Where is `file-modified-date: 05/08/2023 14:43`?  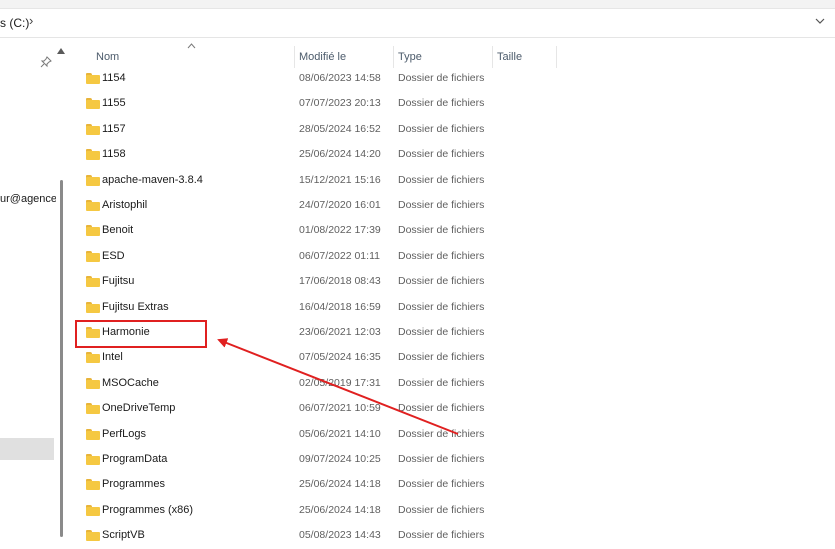
file-modified-date: 05/08/2023 14:43 is located at coordinates (340, 535).